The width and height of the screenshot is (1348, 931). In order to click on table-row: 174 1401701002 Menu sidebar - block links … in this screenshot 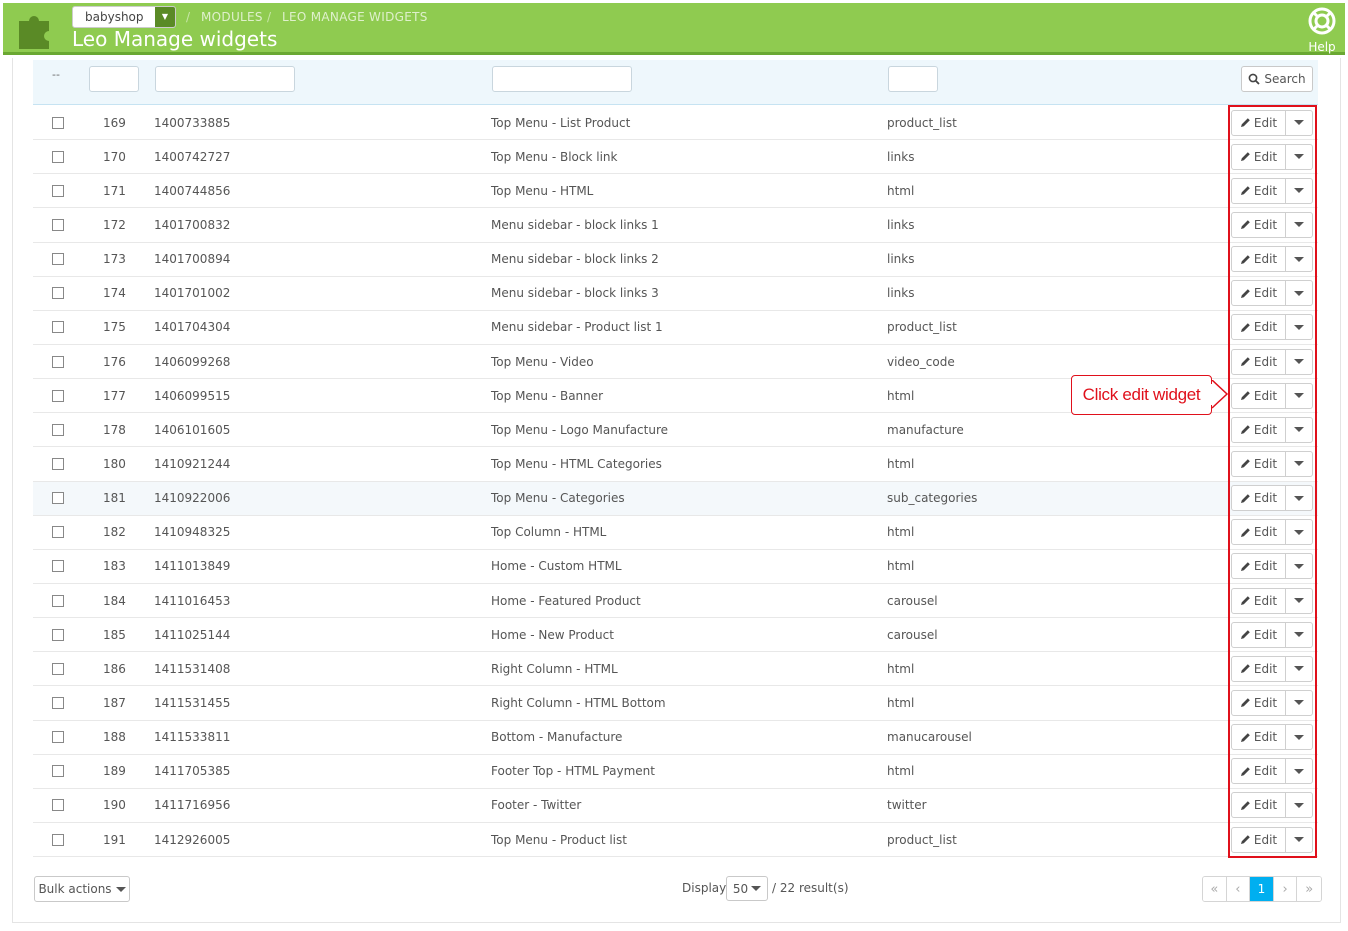, I will do `click(675, 294)`.